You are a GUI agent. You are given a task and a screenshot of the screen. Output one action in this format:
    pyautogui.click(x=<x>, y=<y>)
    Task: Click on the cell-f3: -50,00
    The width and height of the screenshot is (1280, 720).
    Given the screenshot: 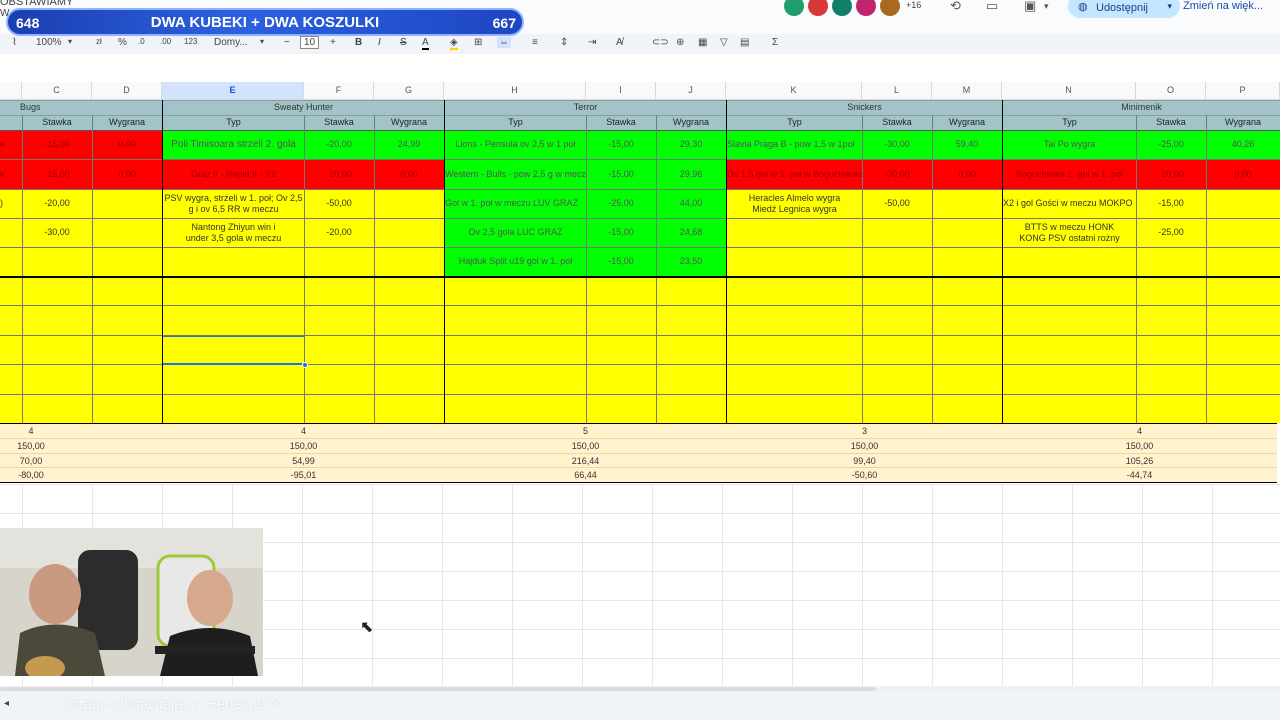 What is the action you would take?
    pyautogui.click(x=339, y=203)
    